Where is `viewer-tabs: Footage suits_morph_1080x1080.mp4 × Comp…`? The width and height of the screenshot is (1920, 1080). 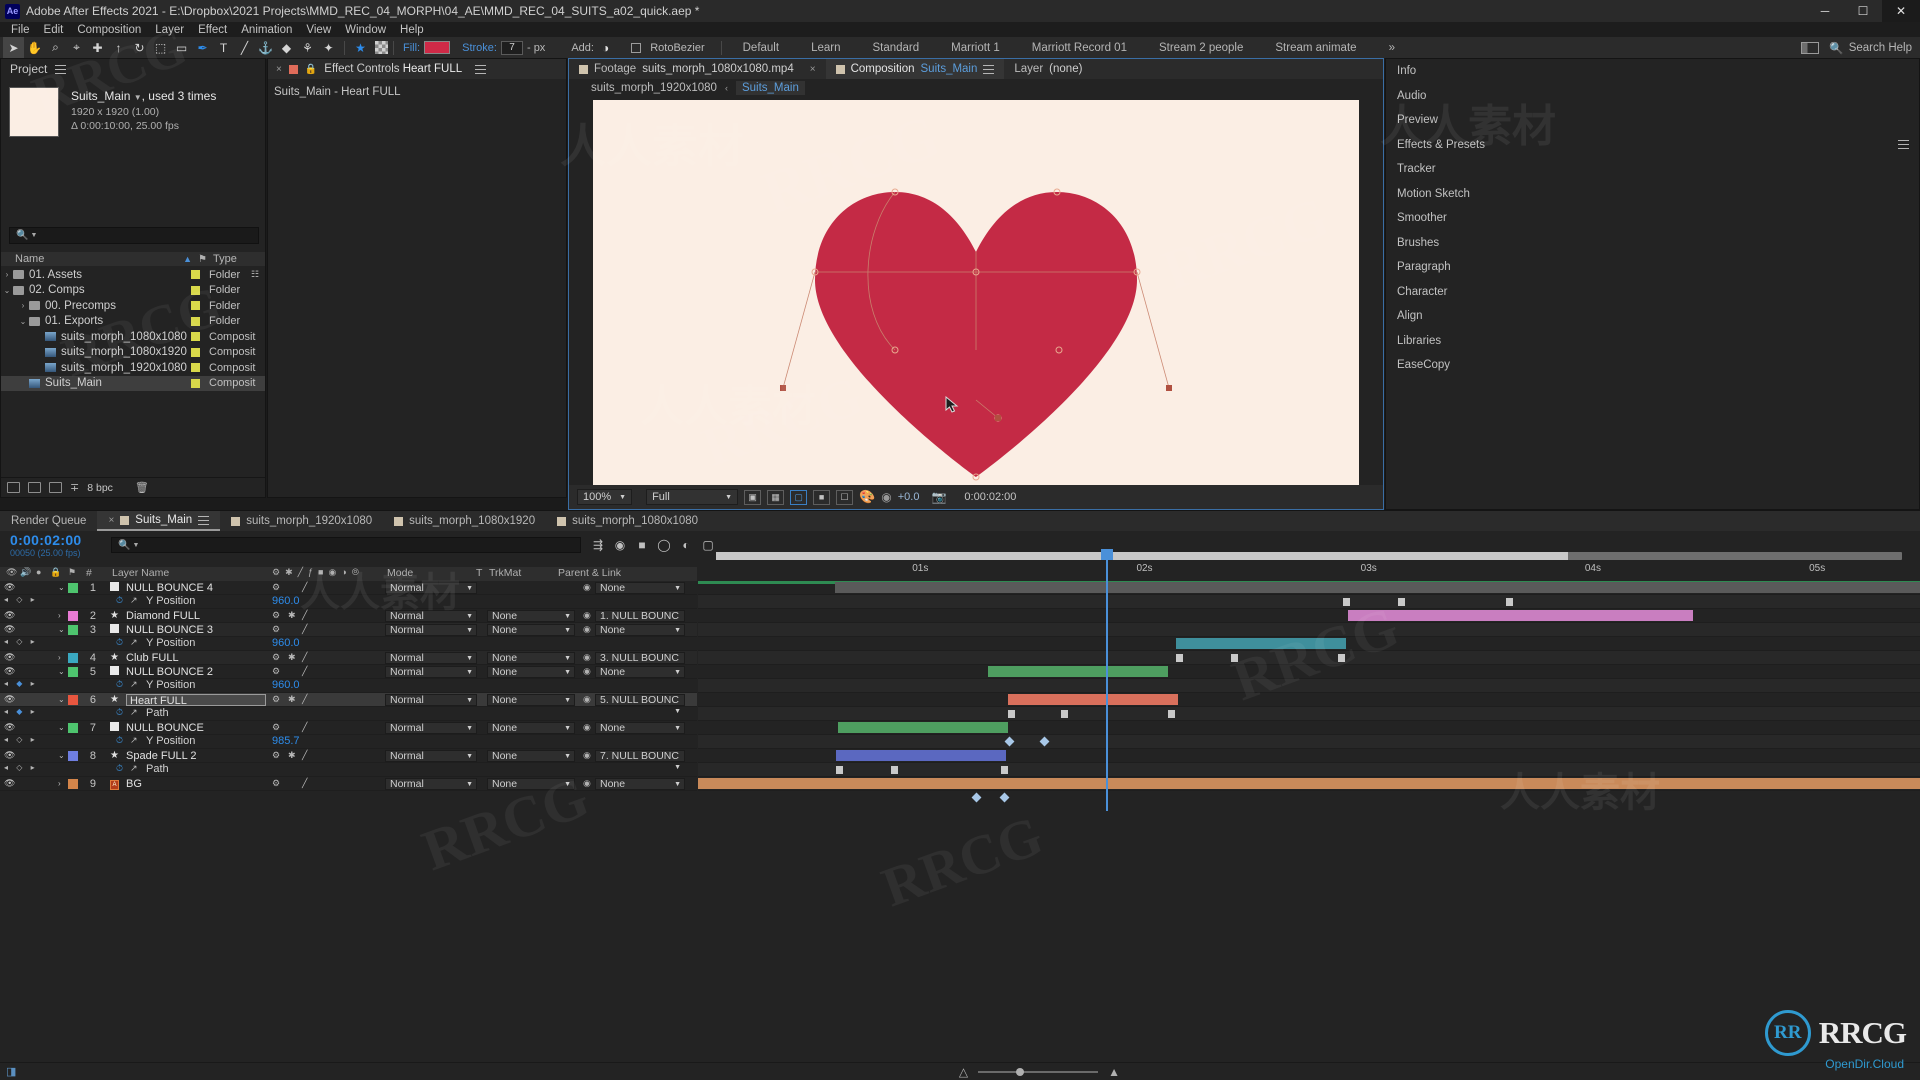 viewer-tabs: Footage suits_morph_1080x1080.mp4 × Comp… is located at coordinates (976, 69).